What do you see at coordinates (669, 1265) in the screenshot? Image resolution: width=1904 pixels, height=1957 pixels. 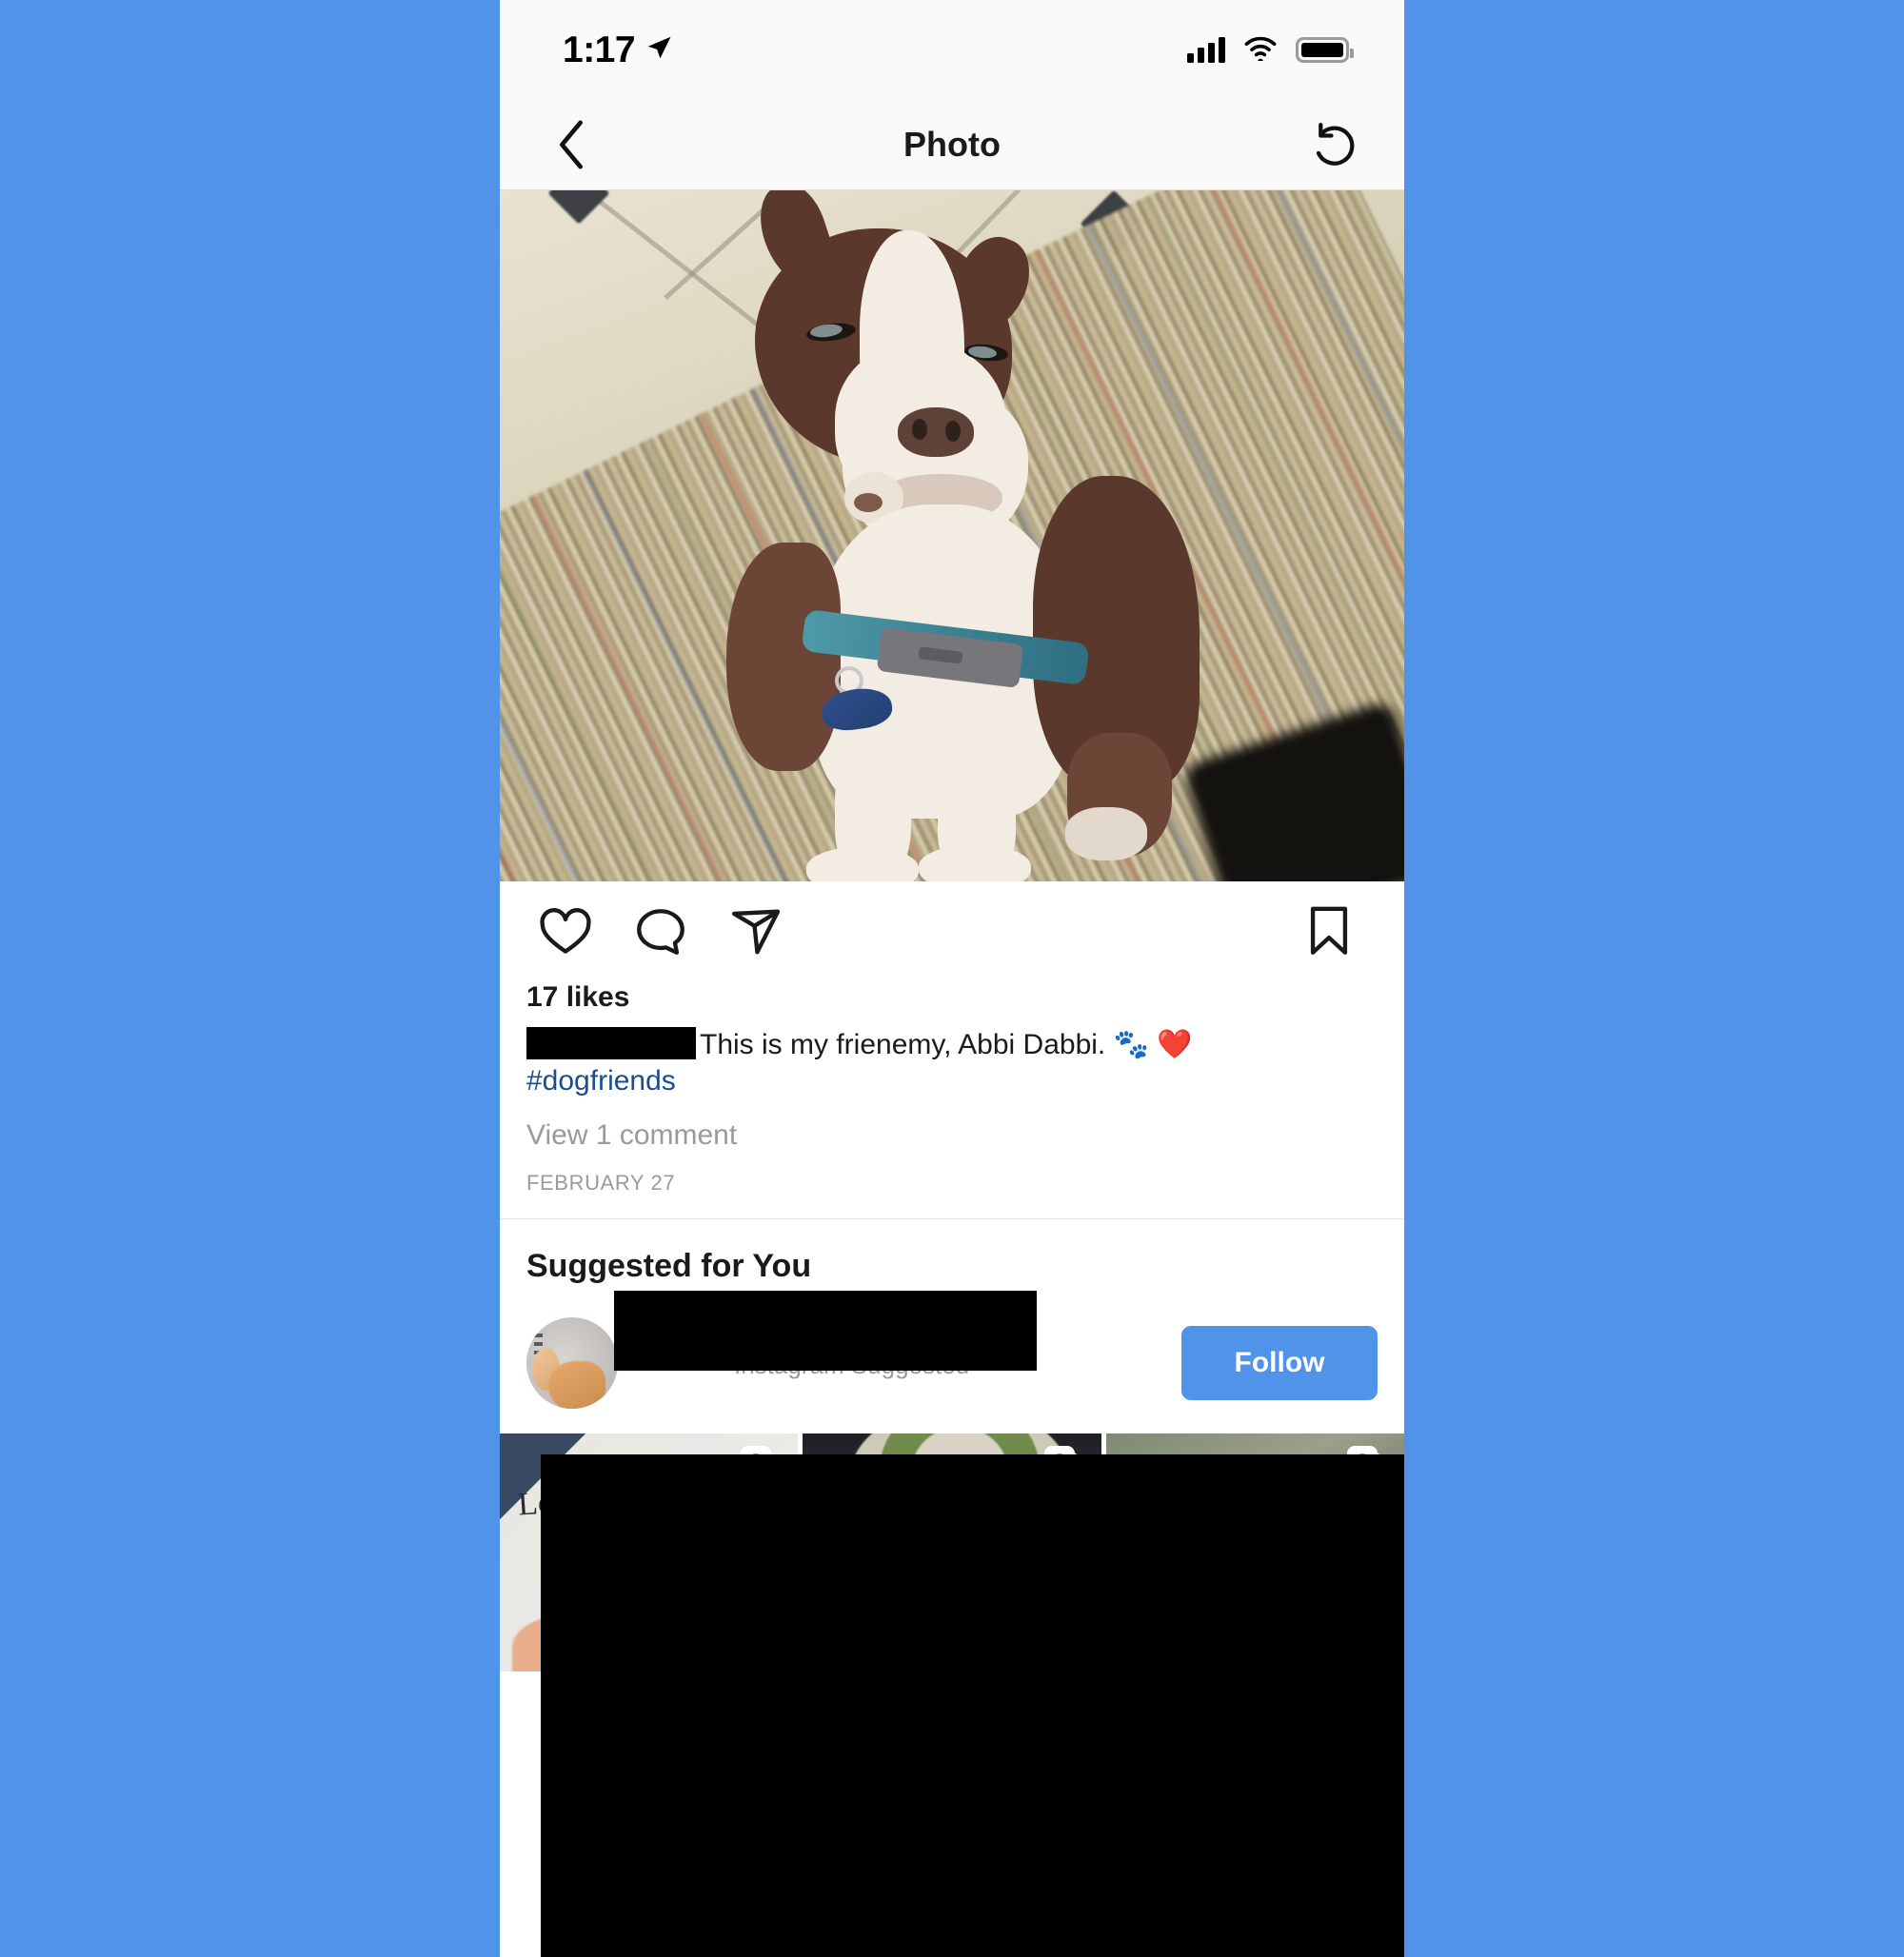 I see `suggested-title: Suggested for You` at bounding box center [669, 1265].